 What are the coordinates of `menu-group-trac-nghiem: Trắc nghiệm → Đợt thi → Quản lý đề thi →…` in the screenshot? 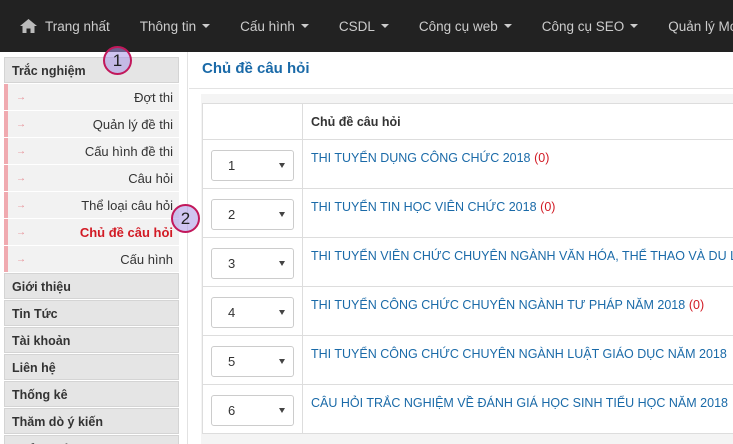 It's located at (91, 164).